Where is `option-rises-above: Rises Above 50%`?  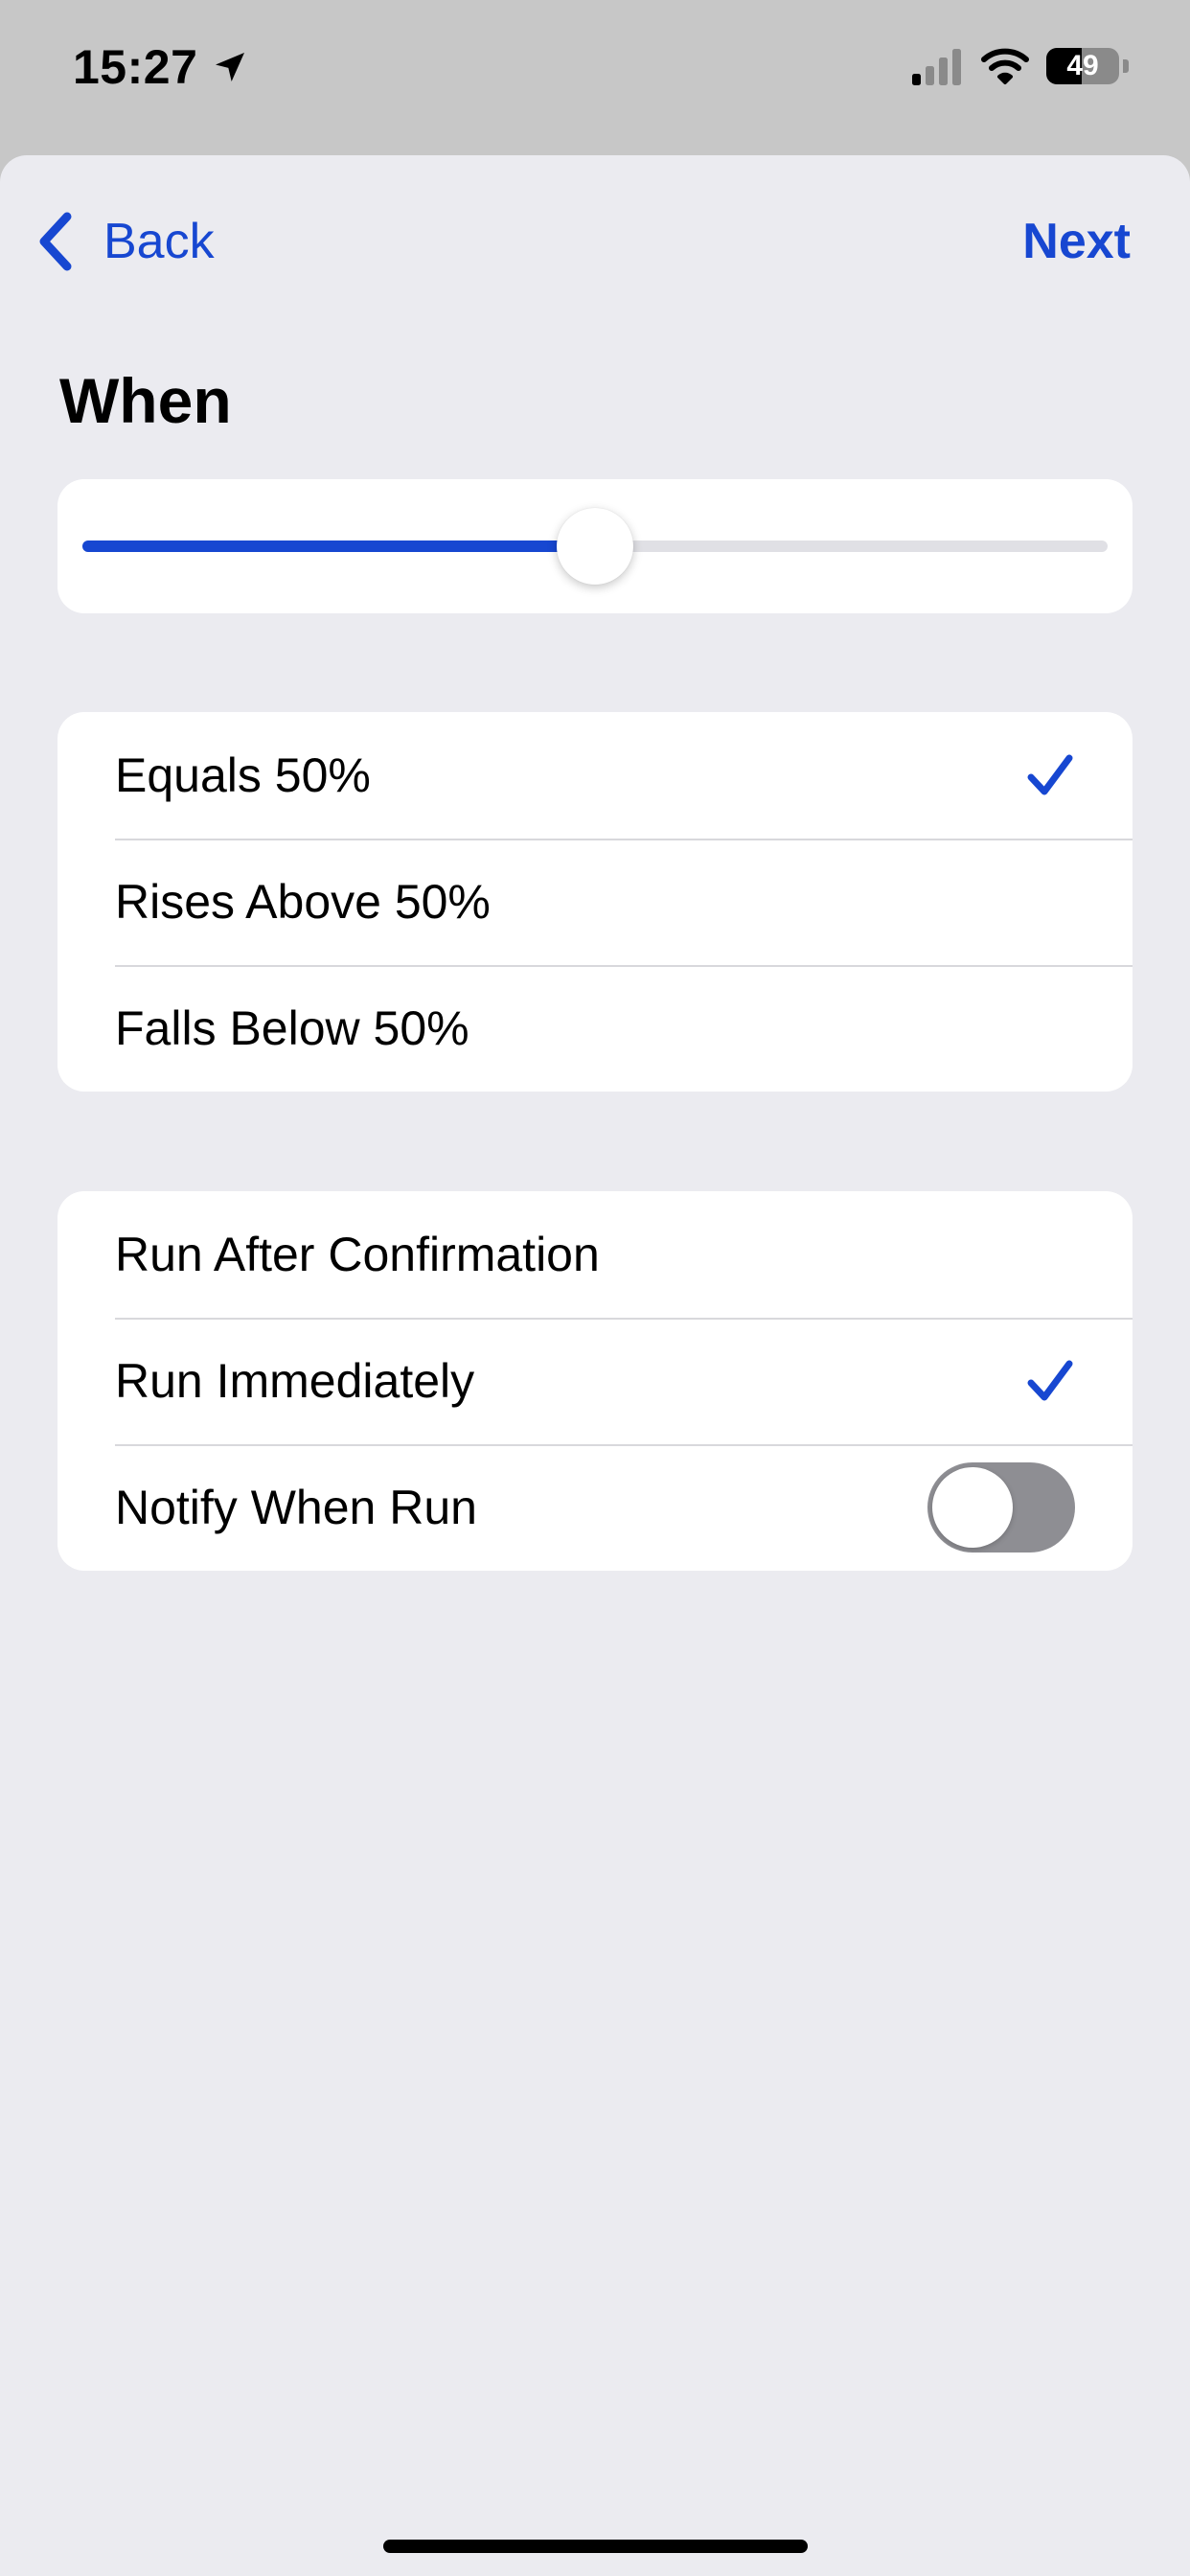 option-rises-above: Rises Above 50% is located at coordinates (595, 902).